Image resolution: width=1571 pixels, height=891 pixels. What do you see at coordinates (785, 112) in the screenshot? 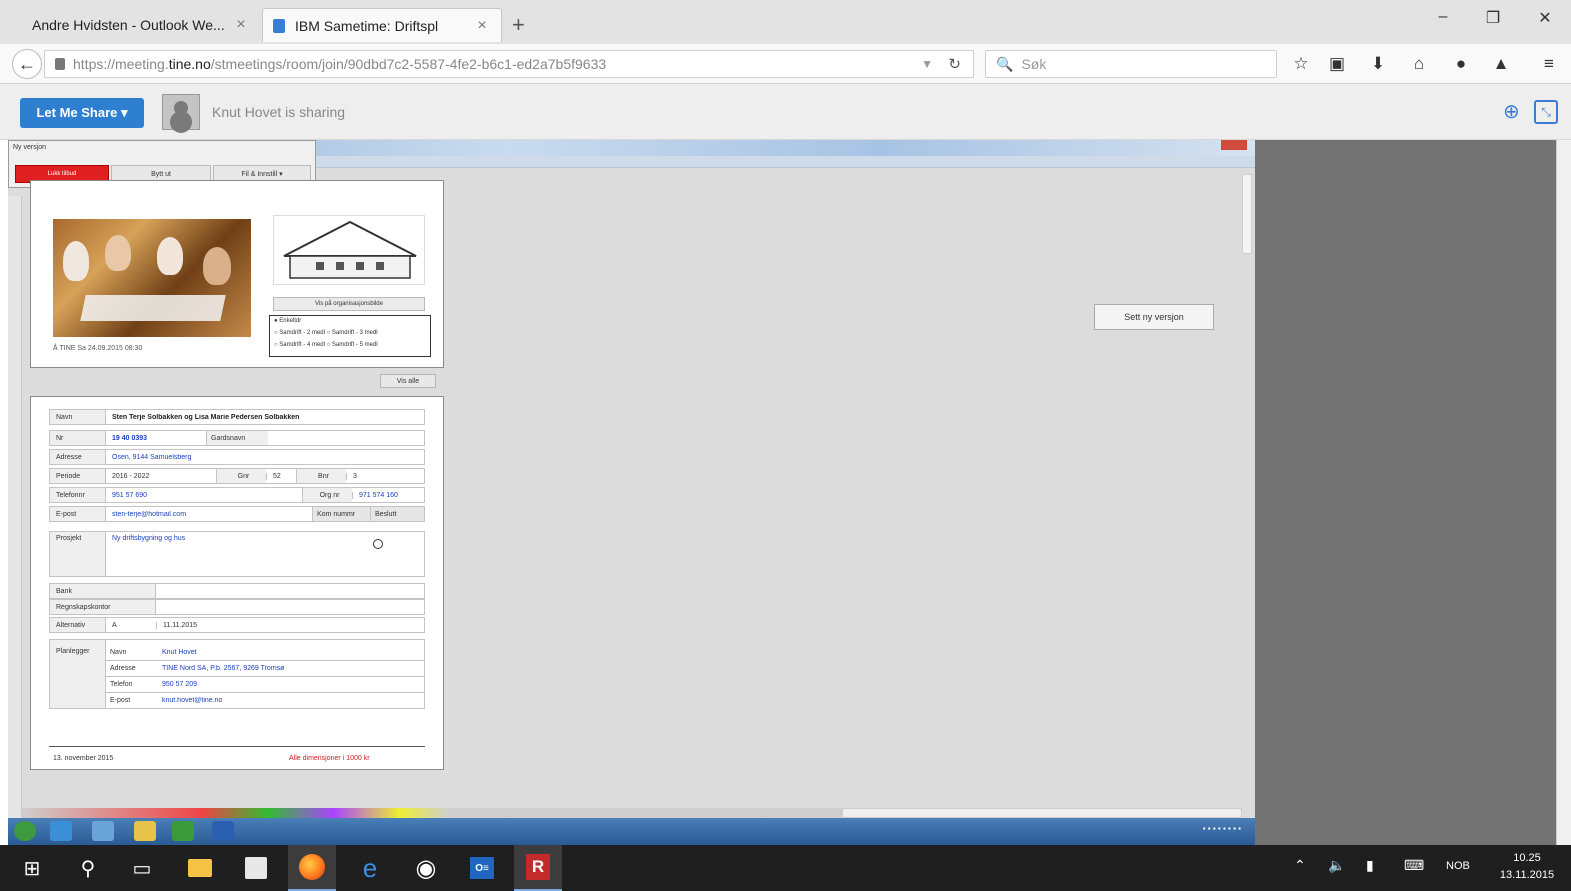
I see `sametime-header: Let Me Share ▾ Knut Hovet is sharing ⊕ ⤡` at bounding box center [785, 112].